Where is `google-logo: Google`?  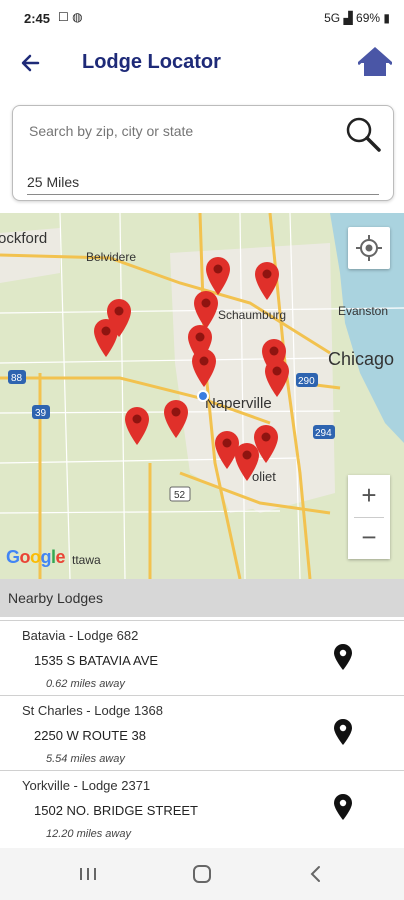 google-logo: Google is located at coordinates (36, 557).